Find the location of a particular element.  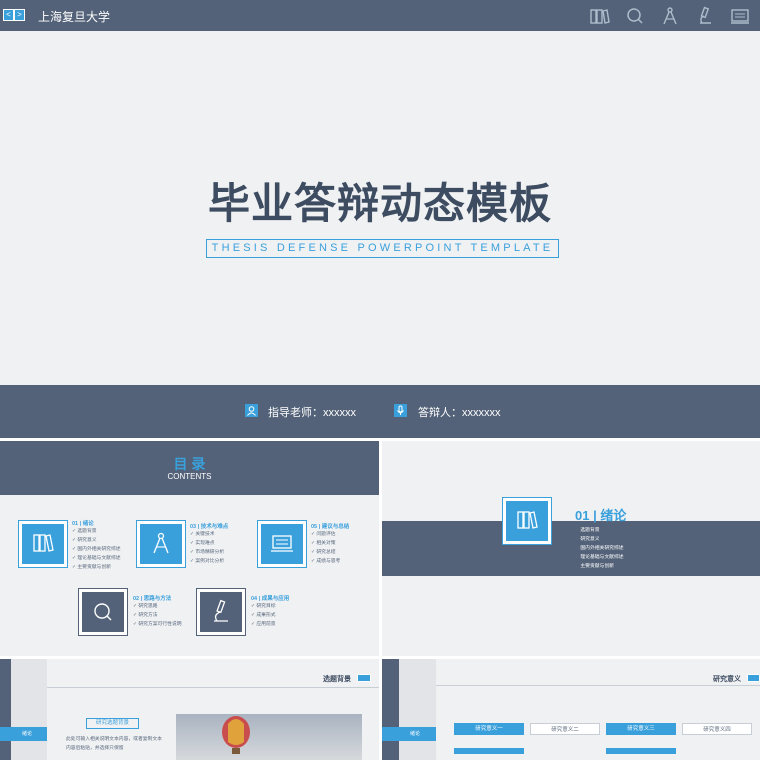

contents-books-icon is located at coordinates (43, 544).